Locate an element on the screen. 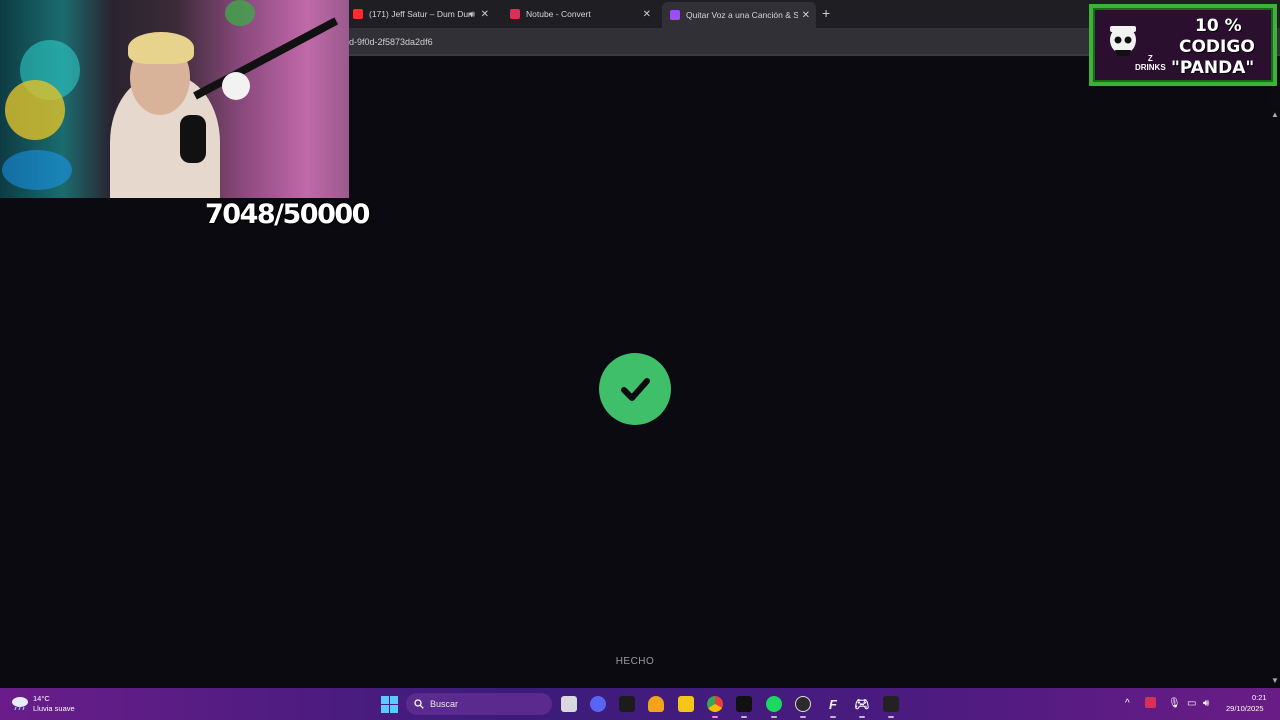 The height and width of the screenshot is (720, 1280). panda-plush is located at coordinates (236, 86).